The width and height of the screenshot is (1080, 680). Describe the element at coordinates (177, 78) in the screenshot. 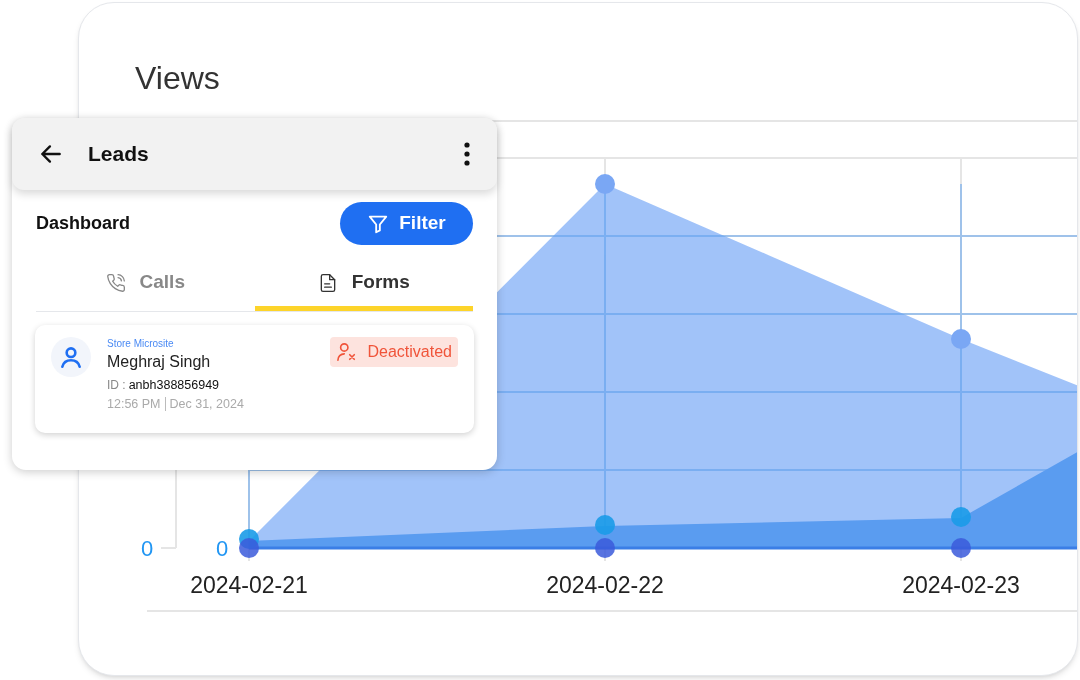

I see `chart-title: Views` at that location.